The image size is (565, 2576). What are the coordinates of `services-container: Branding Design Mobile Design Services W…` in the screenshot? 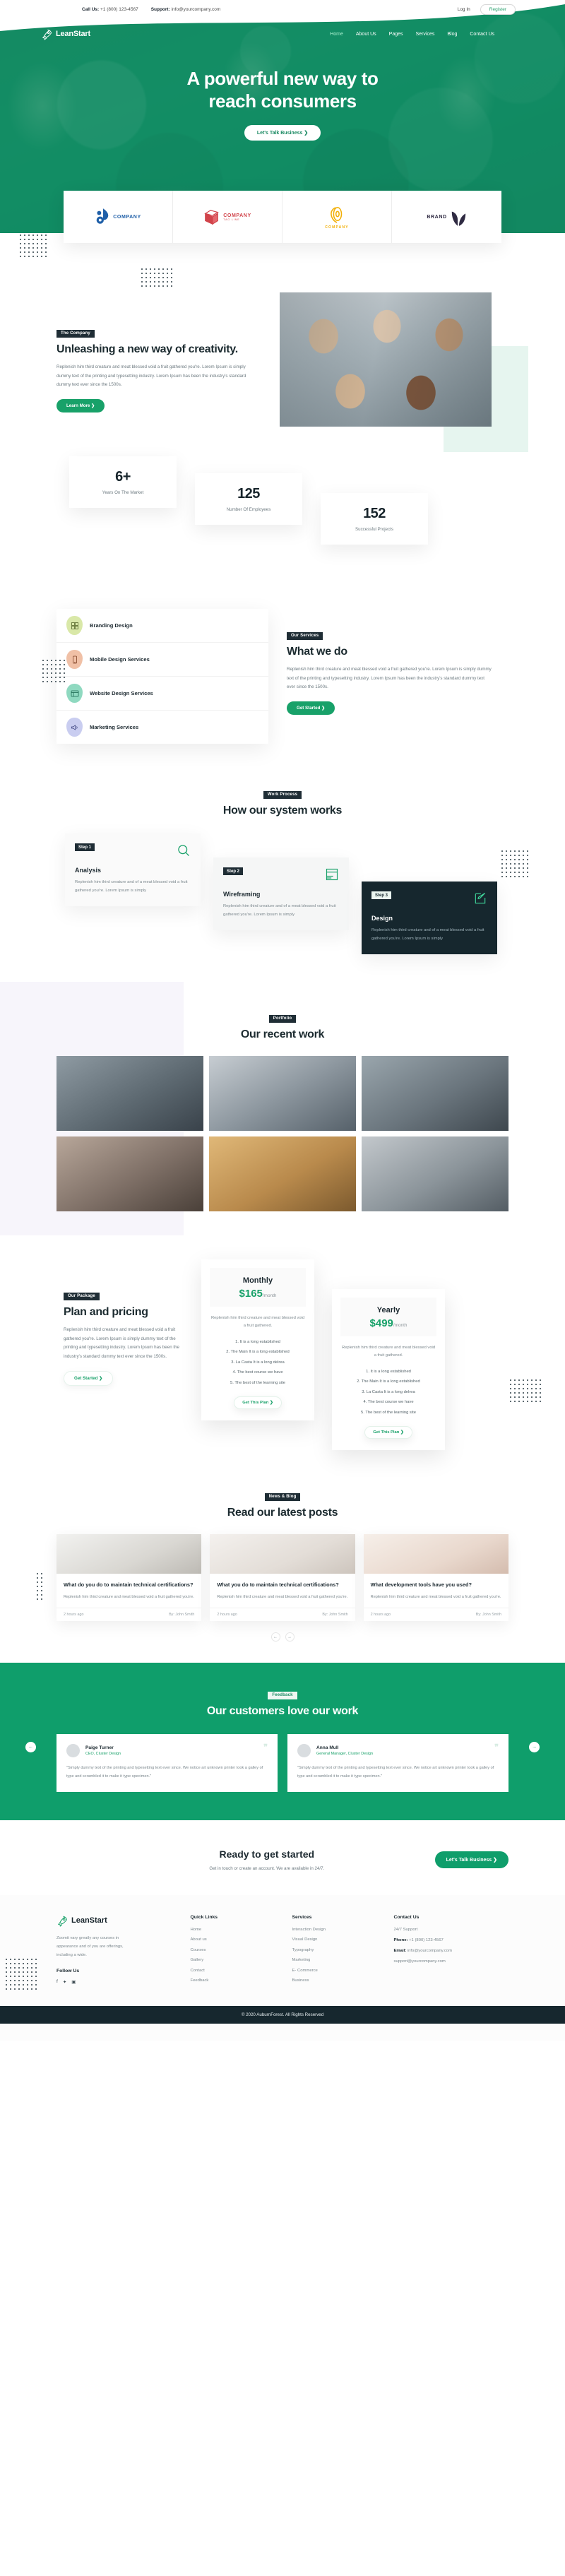 It's located at (276, 676).